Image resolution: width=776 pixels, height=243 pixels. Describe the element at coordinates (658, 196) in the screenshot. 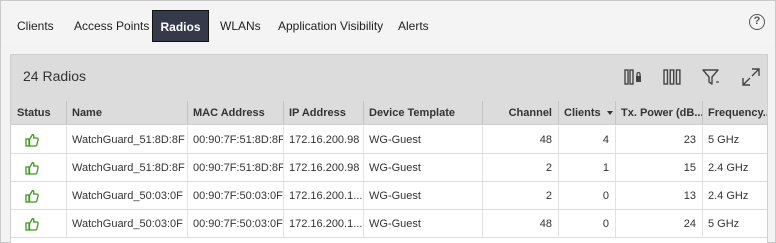

I see `cell-tx-power: 13` at that location.